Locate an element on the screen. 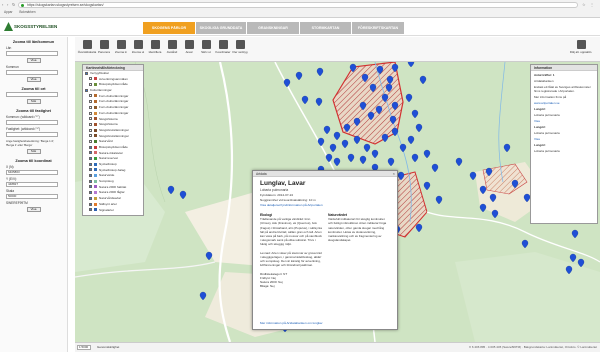 The width and height of the screenshot is (600, 352). layer-label: Natura 2000 habitat is located at coordinates (113, 186).